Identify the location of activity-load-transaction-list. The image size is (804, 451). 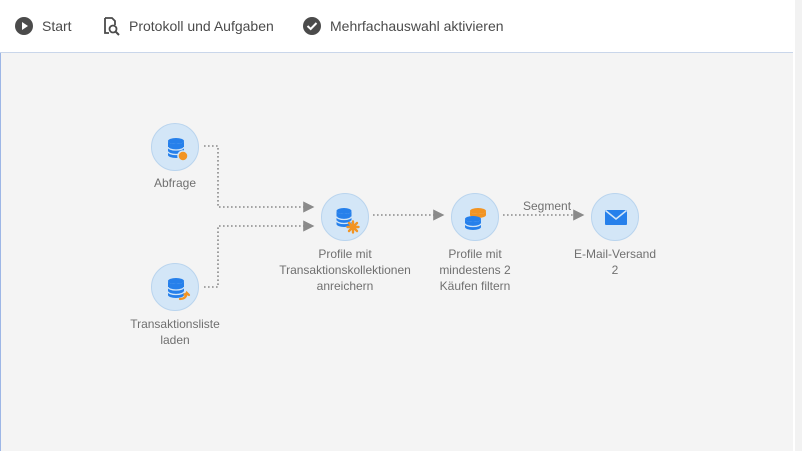
(175, 287).